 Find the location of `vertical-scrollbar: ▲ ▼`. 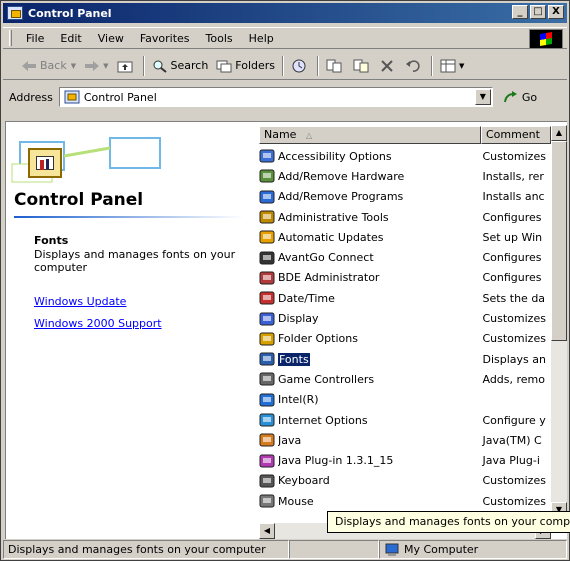

vertical-scrollbar: ▲ ▼ is located at coordinates (559, 321).